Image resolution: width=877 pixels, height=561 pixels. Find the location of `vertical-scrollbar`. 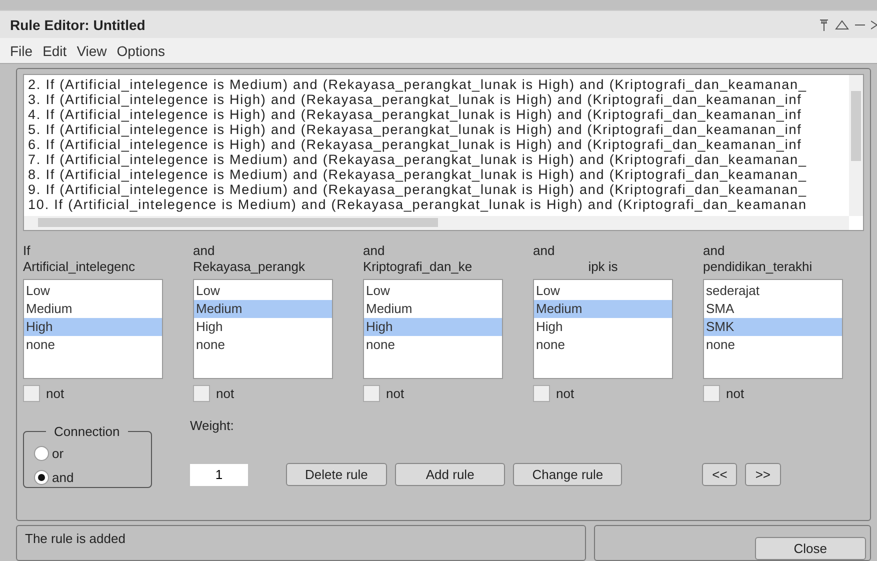

vertical-scrollbar is located at coordinates (856, 145).